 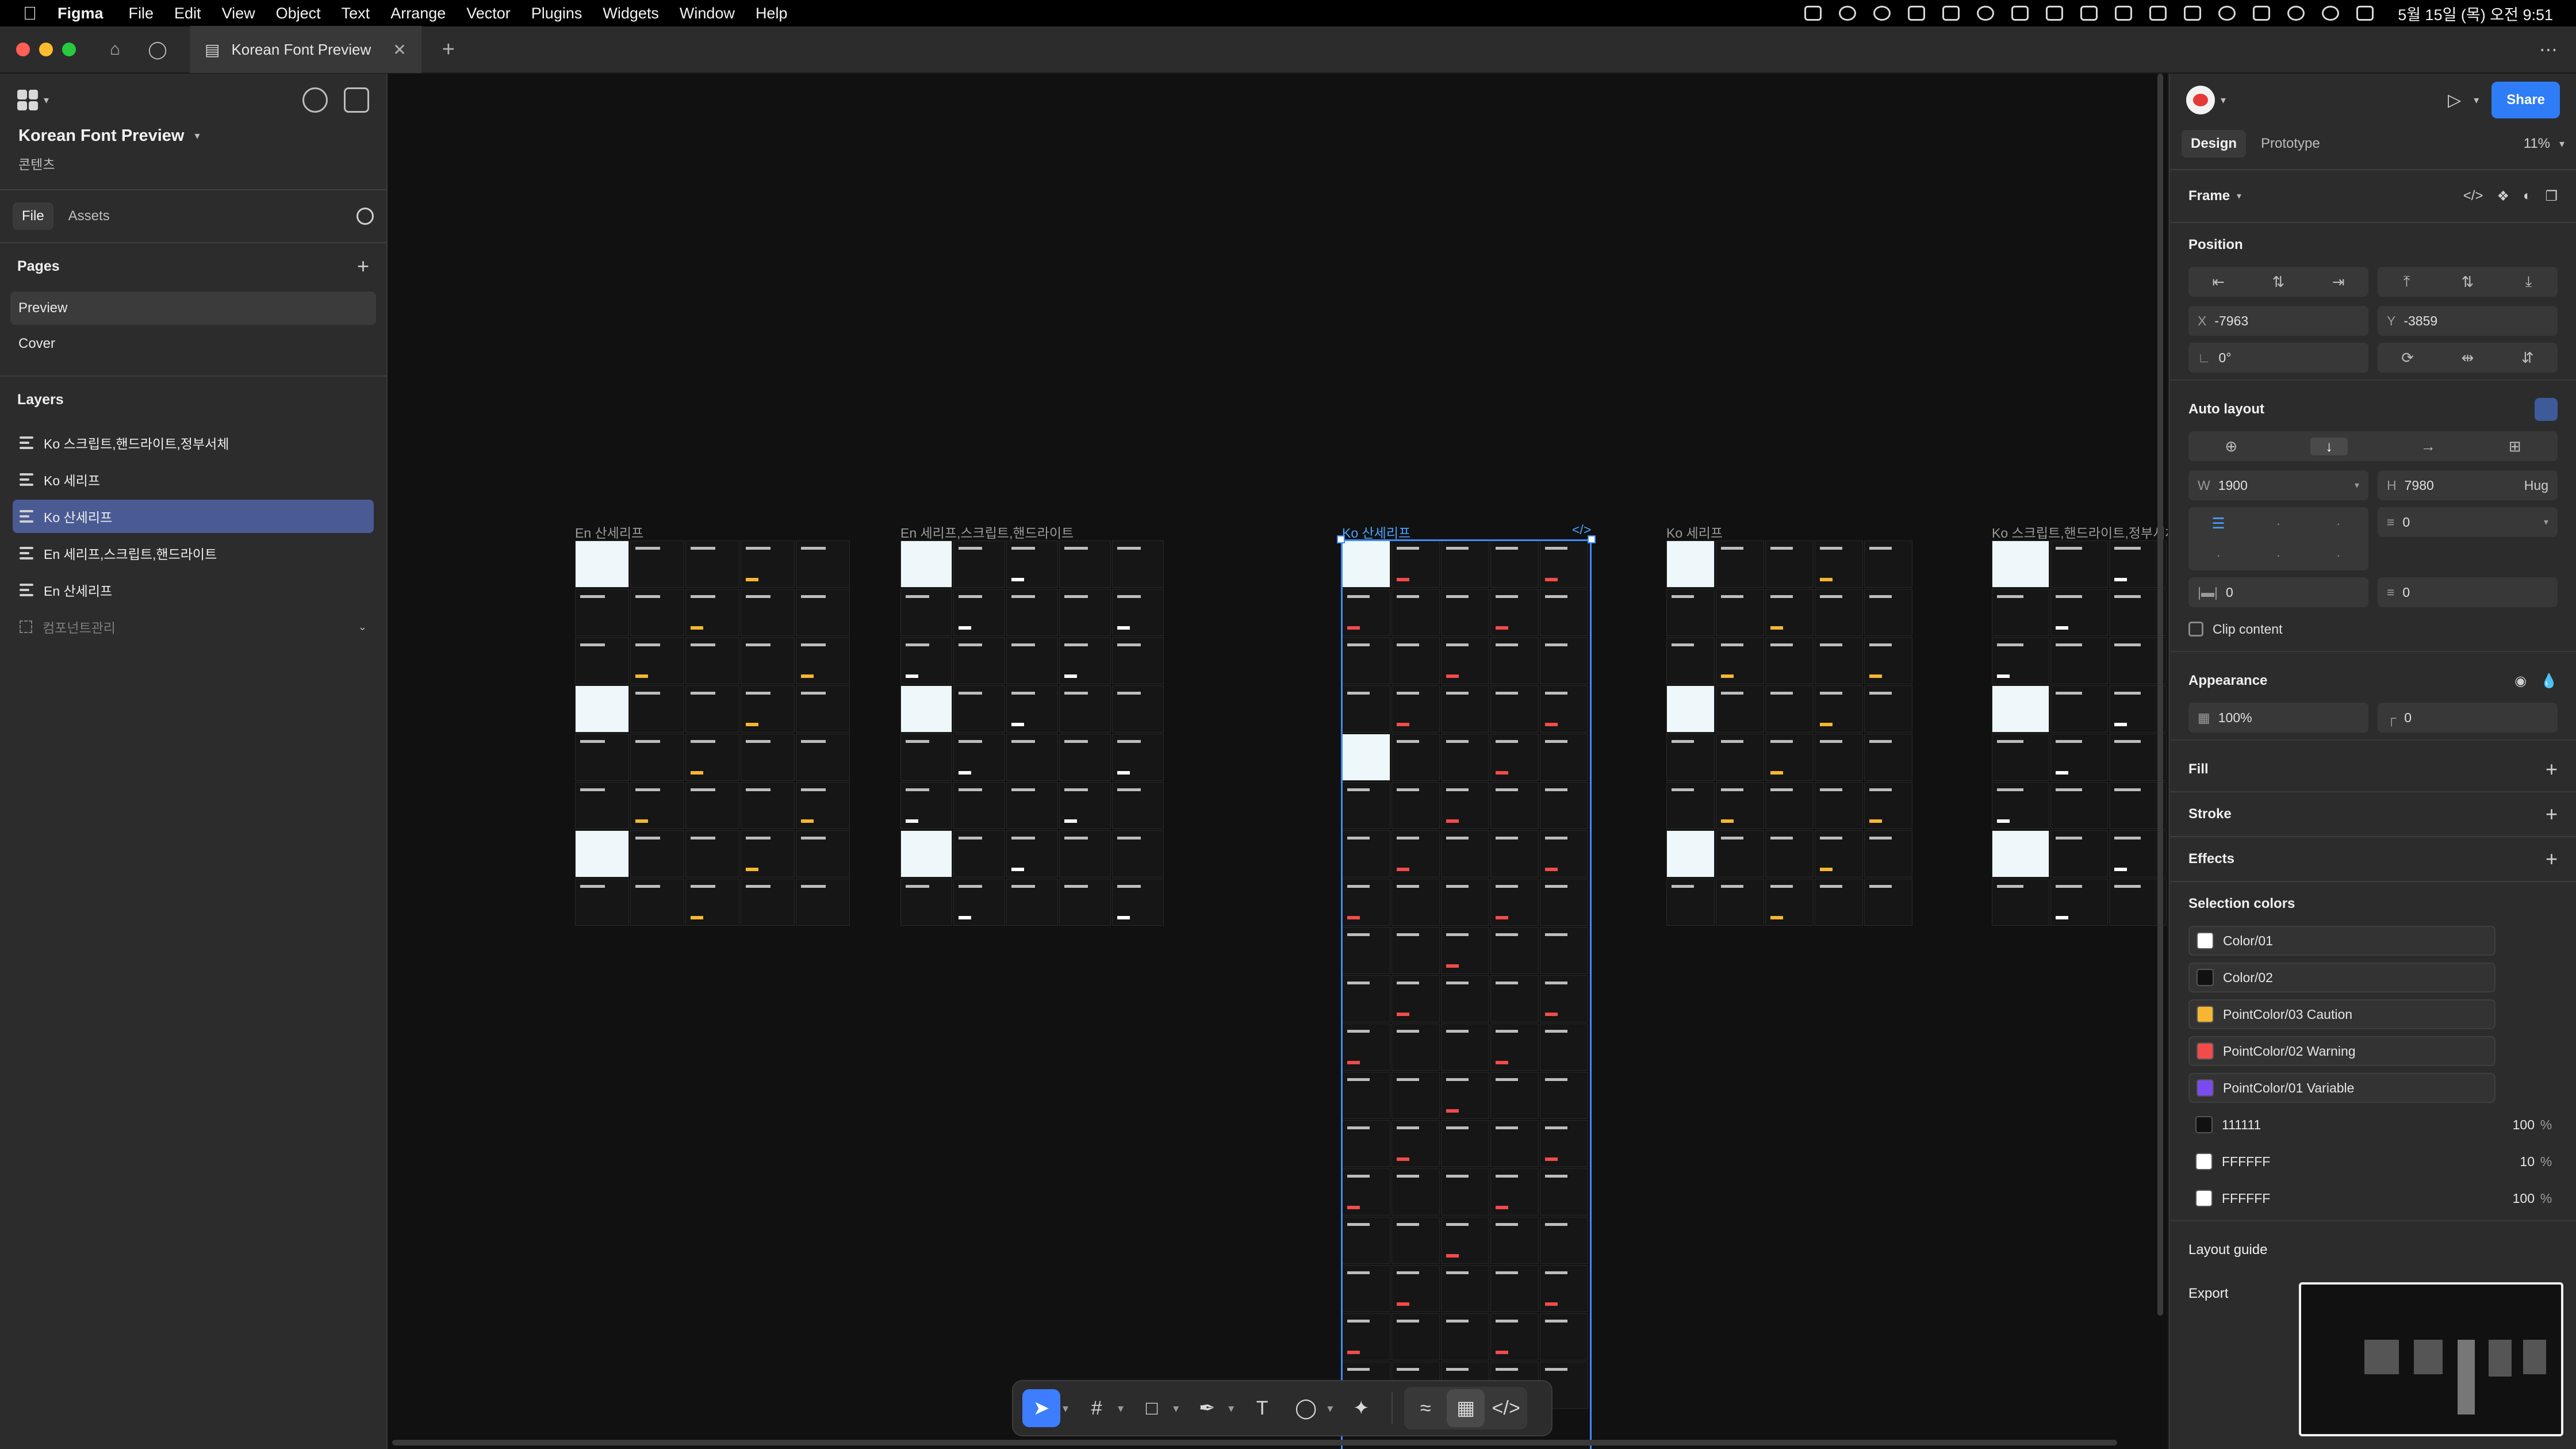 What do you see at coordinates (2262, 13) in the screenshot?
I see `battery-icon` at bounding box center [2262, 13].